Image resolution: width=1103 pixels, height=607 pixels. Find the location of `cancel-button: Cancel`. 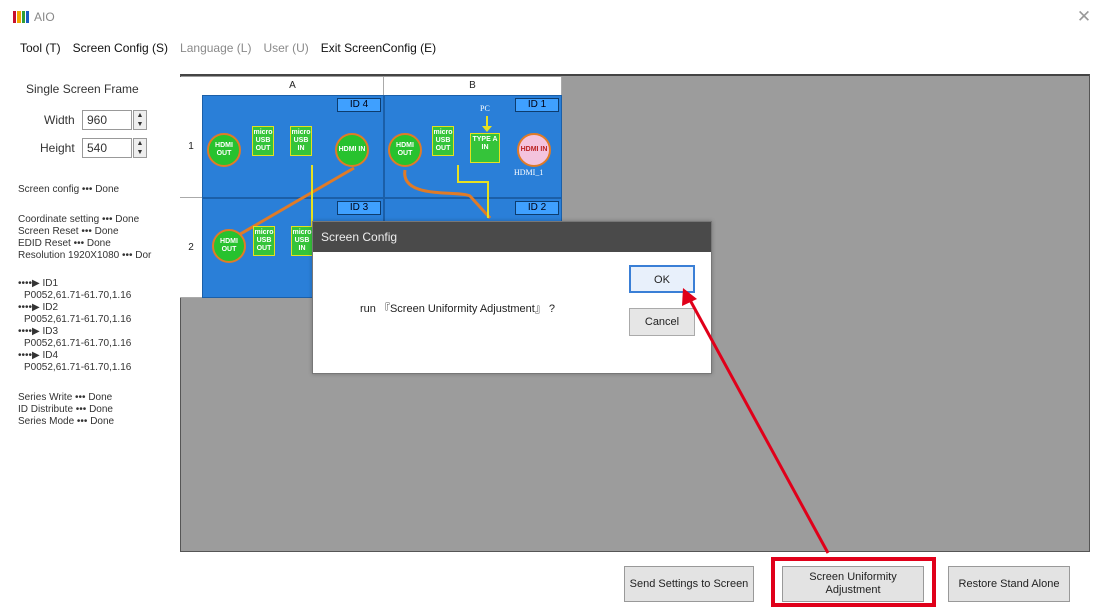

cancel-button: Cancel is located at coordinates (662, 322).